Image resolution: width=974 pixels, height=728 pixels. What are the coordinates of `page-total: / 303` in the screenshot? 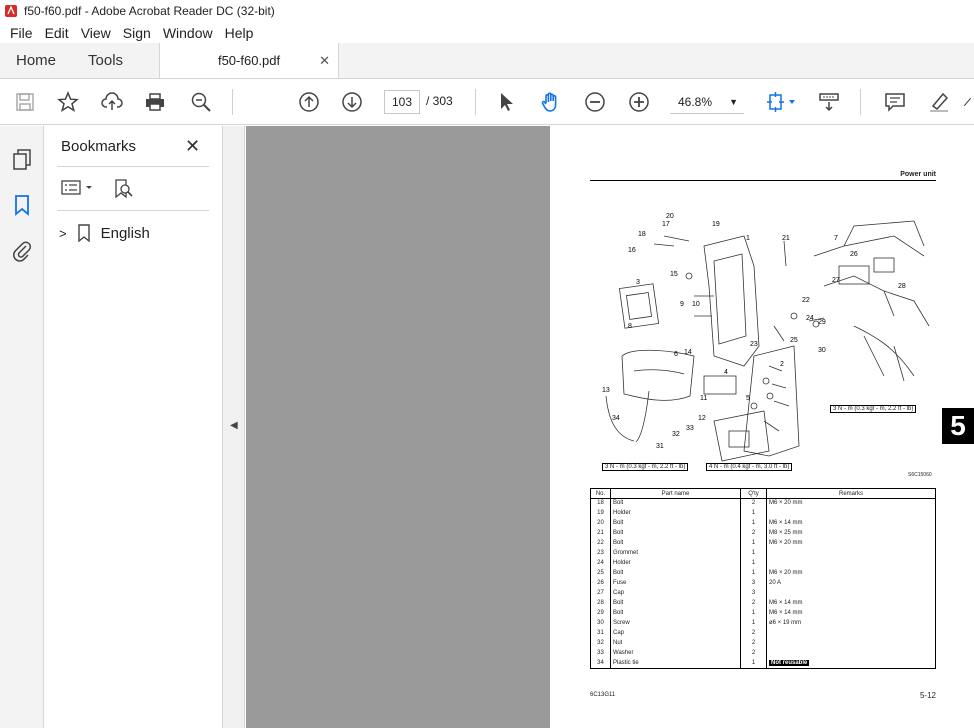 It's located at (439, 101).